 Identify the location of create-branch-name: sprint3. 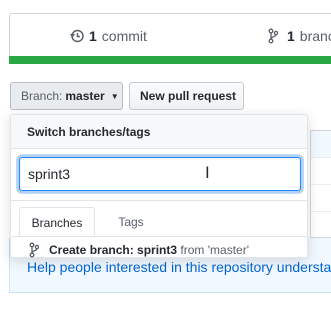
(157, 250).